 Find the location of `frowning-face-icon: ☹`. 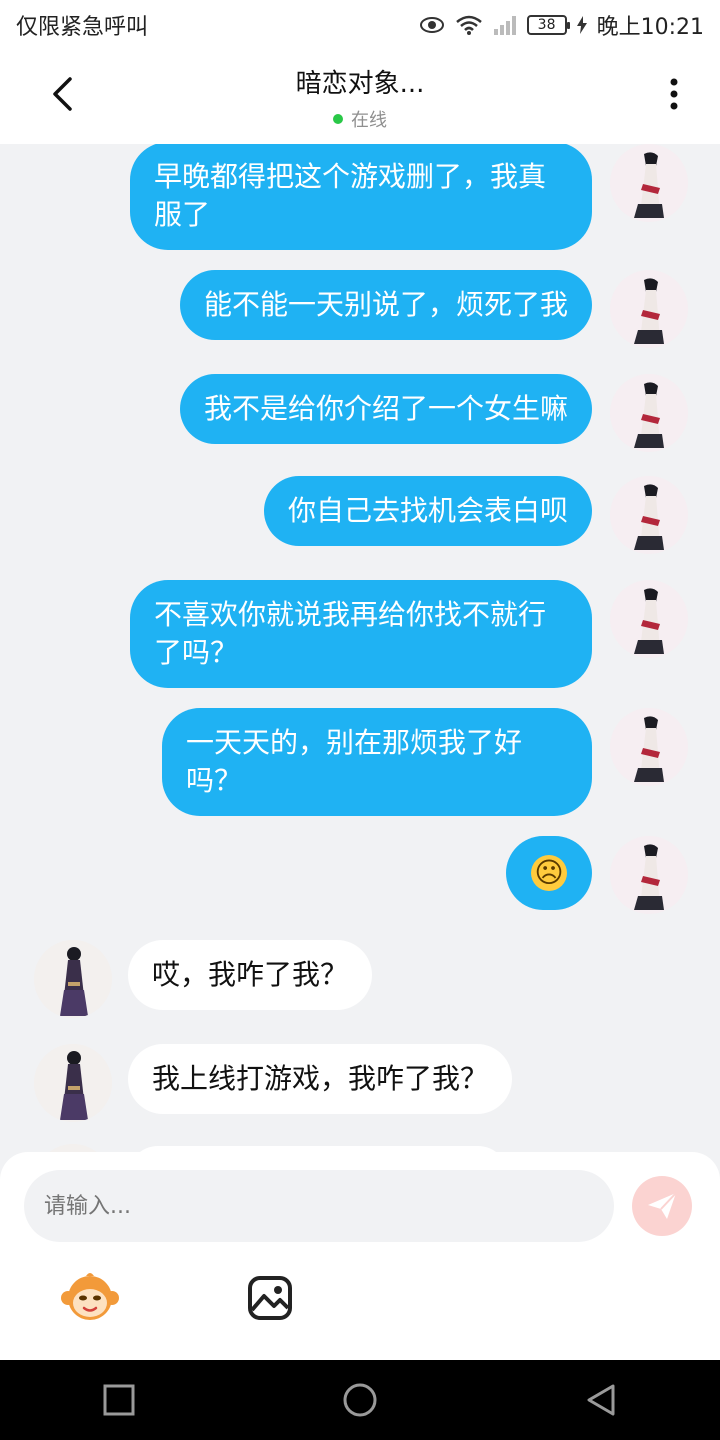

frowning-face-icon: ☹ is located at coordinates (549, 873).